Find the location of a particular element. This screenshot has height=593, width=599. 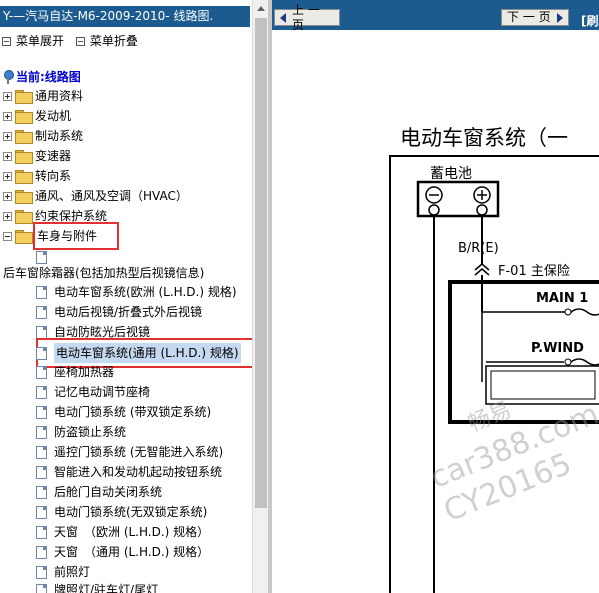

collapse-icon is located at coordinates (80, 41).